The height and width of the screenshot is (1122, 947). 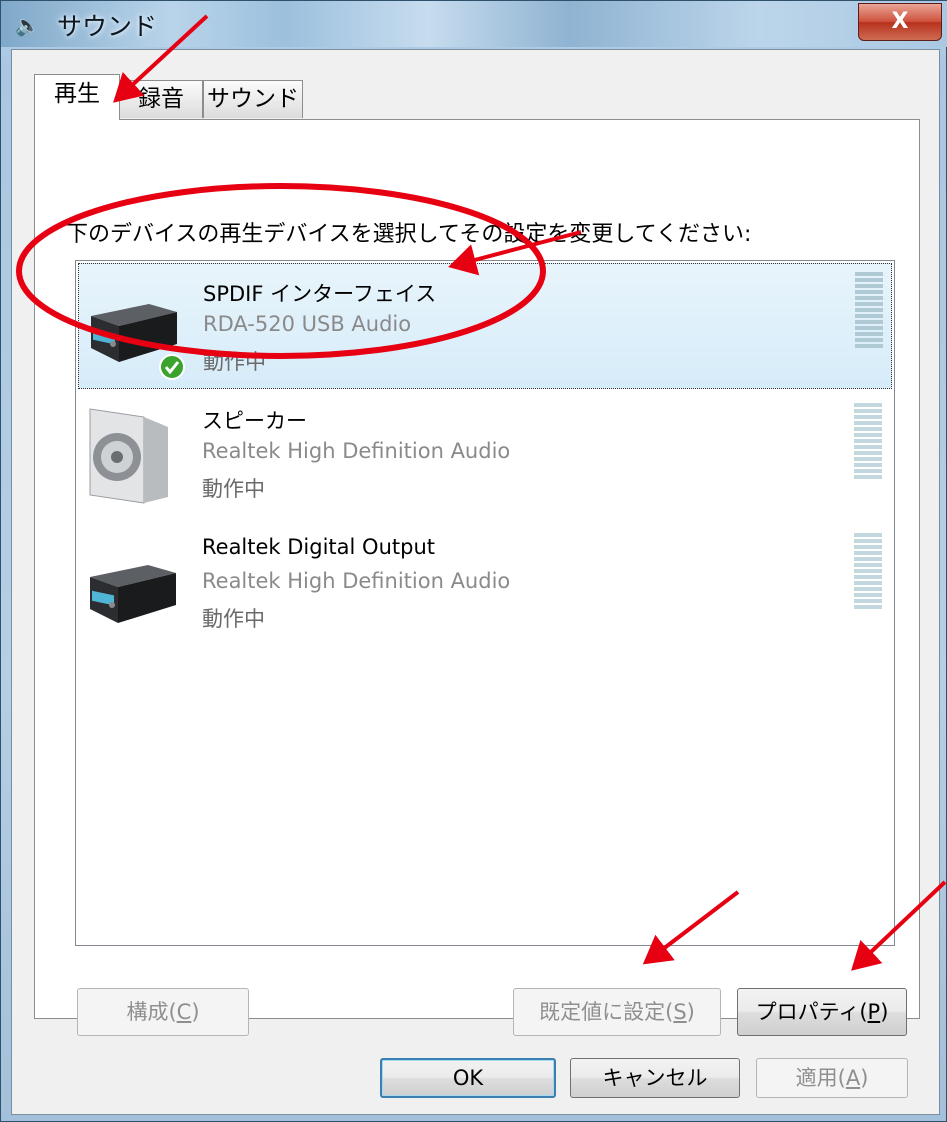 What do you see at coordinates (655, 1078) in the screenshot?
I see `cancel-button: キャンセル` at bounding box center [655, 1078].